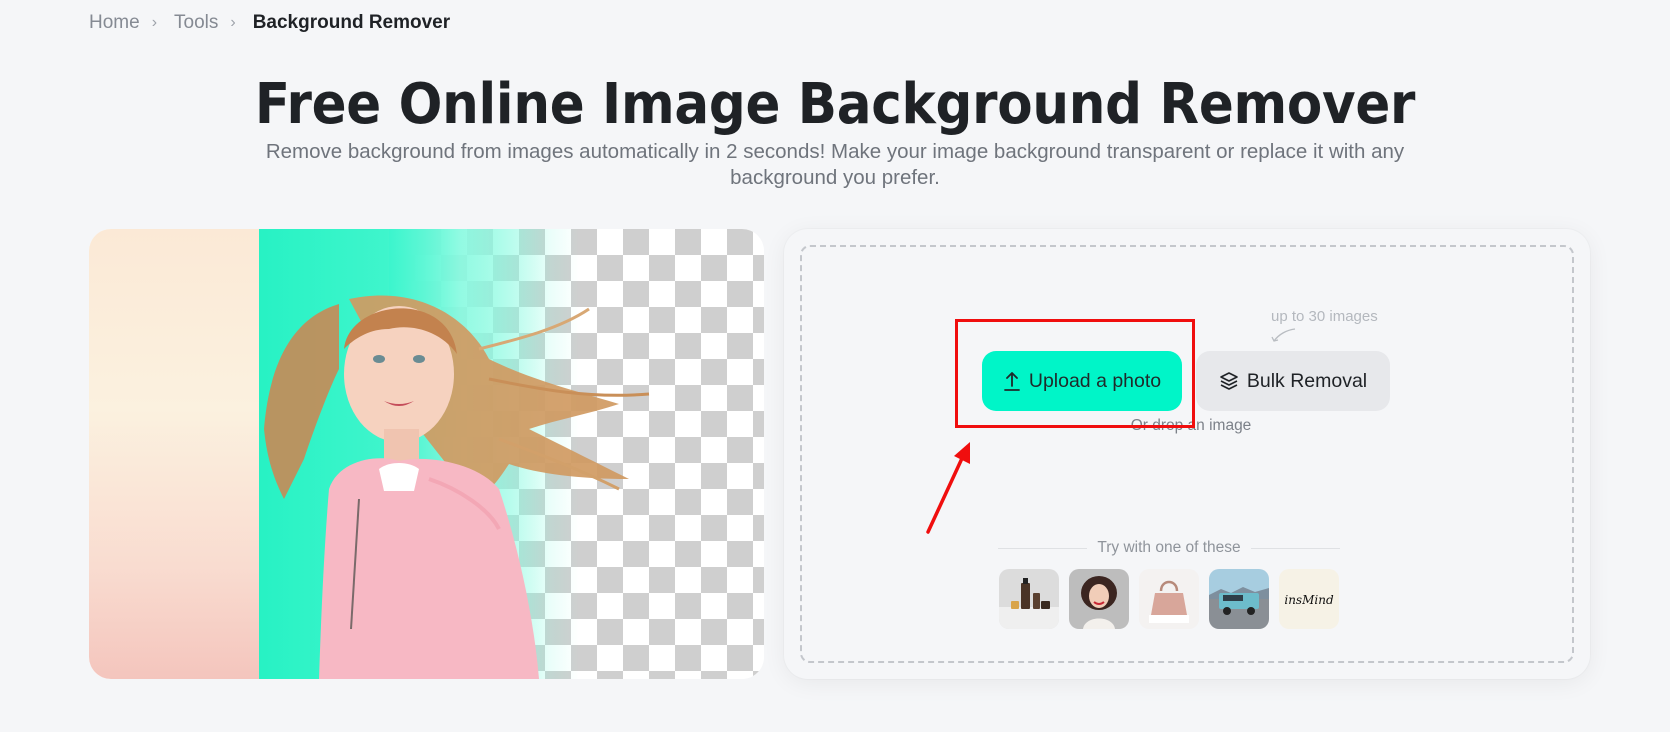 Image resolution: width=1670 pixels, height=732 pixels. What do you see at coordinates (1095, 380) in the screenshot?
I see `upload-photo-label: Upload a photo` at bounding box center [1095, 380].